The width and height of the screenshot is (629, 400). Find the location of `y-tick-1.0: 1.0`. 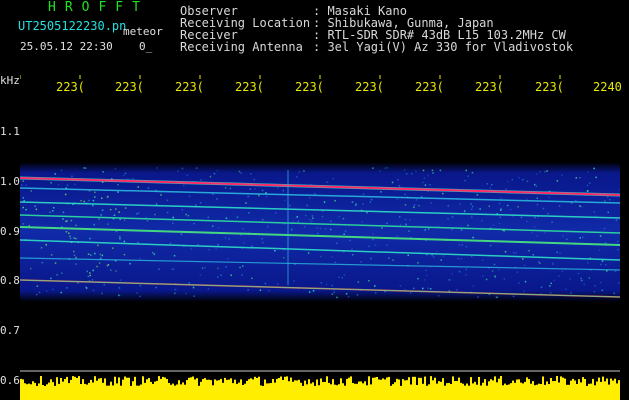

y-tick-1.0: 1.0 is located at coordinates (10, 181).